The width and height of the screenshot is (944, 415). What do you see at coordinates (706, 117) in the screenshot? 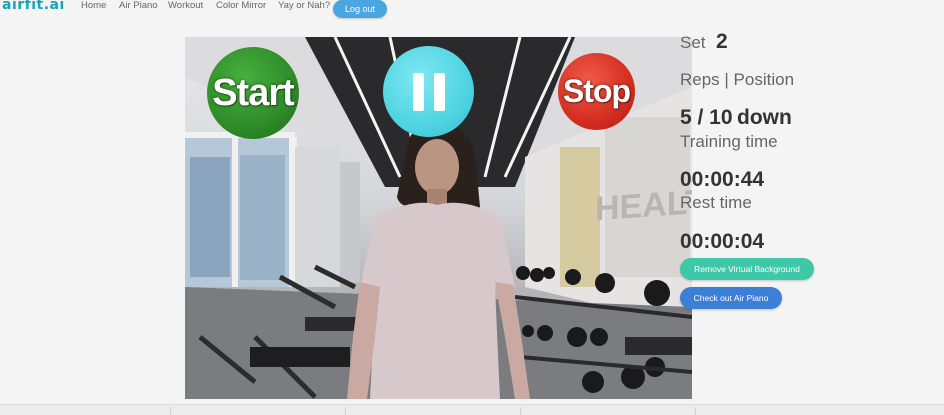
I see `reps-value: 5 / 10` at bounding box center [706, 117].